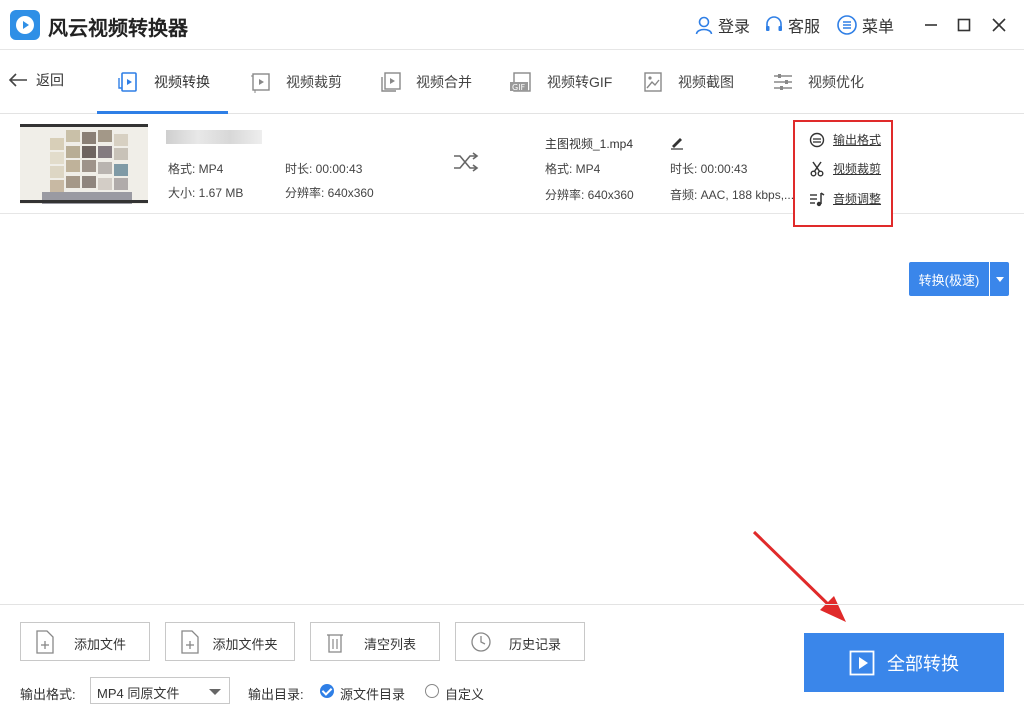  I want to click on menu-button: 菜单, so click(865, 25).